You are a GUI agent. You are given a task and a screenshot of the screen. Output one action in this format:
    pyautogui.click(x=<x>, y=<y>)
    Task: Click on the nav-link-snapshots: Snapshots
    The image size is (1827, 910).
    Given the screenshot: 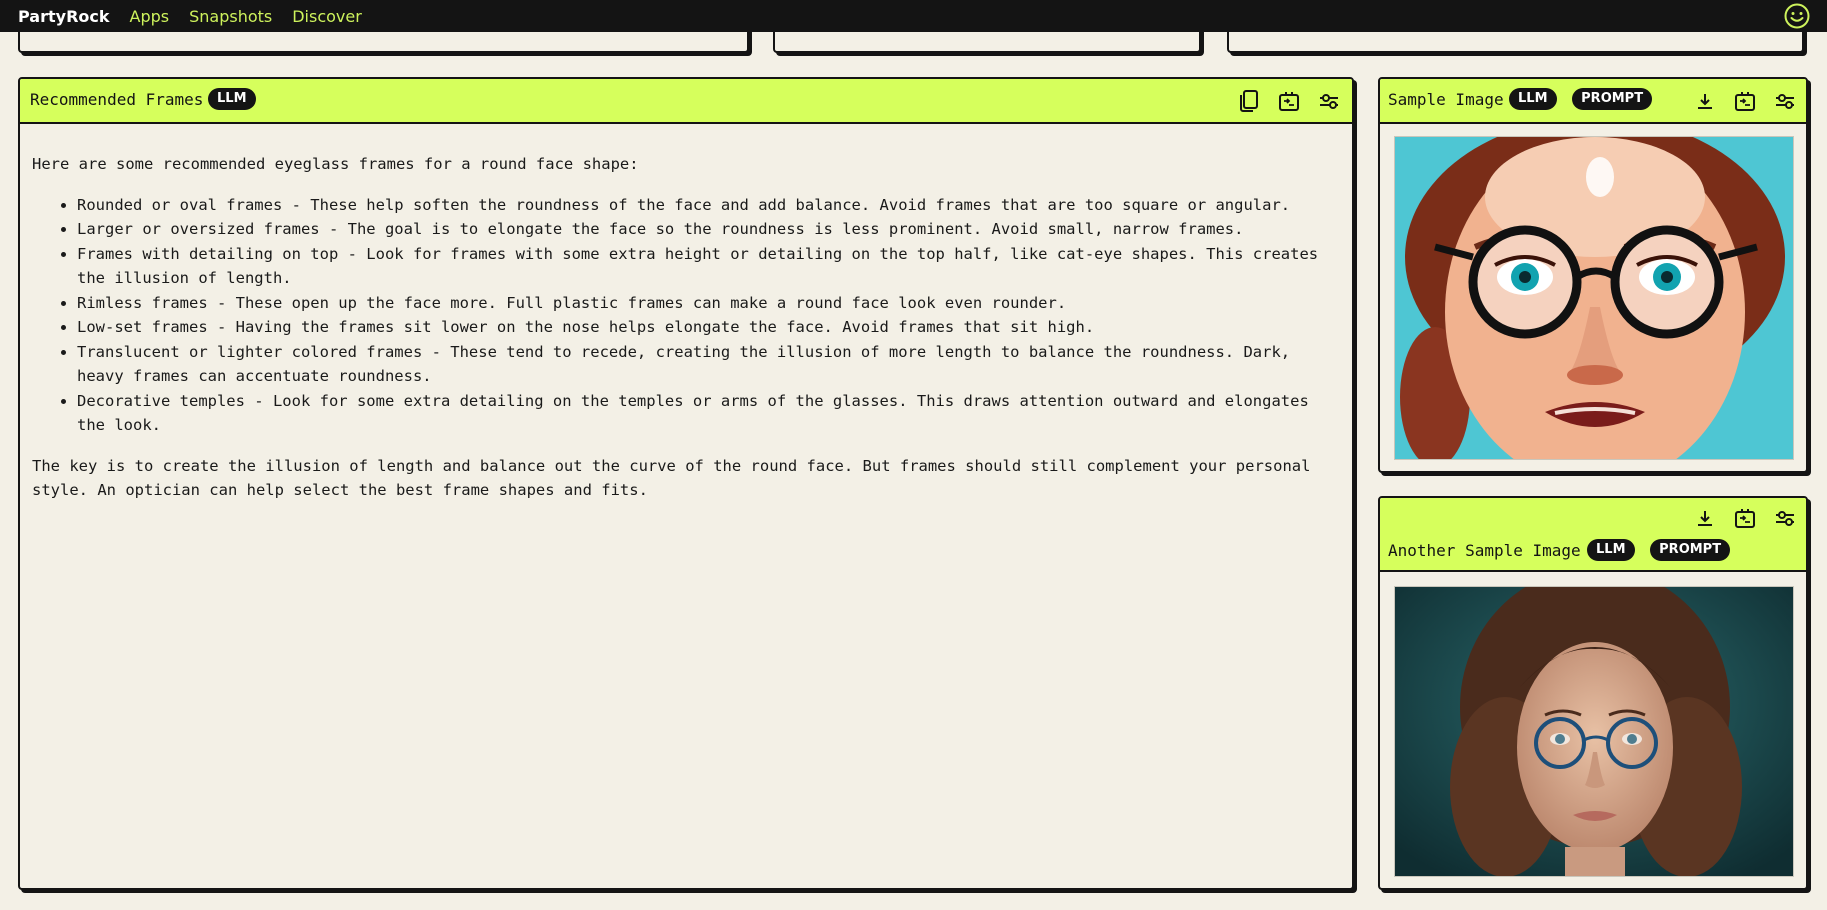 What is the action you would take?
    pyautogui.click(x=230, y=16)
    